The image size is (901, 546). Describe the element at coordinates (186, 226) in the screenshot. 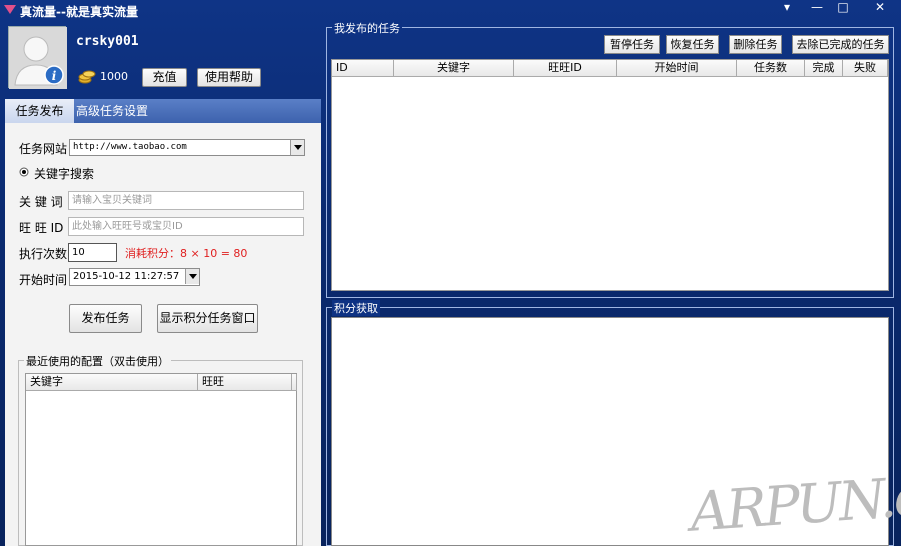

I see `wangwang-input: 此处输入旺旺号或宝贝ID` at that location.